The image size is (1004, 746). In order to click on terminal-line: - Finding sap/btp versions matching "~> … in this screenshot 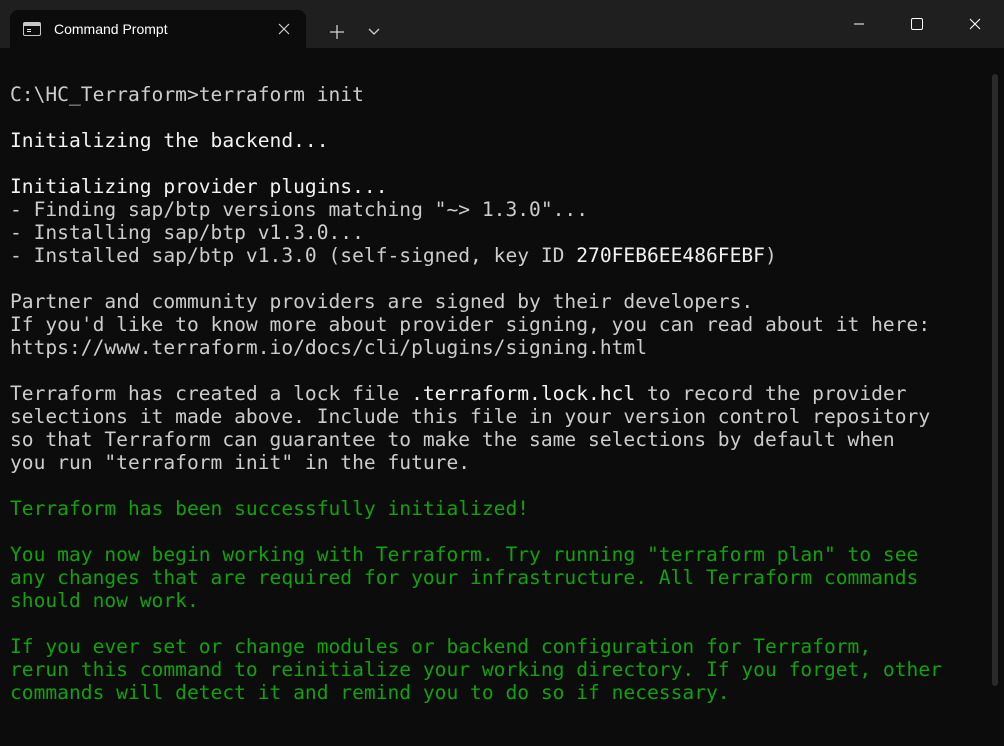, I will do `click(299, 209)`.